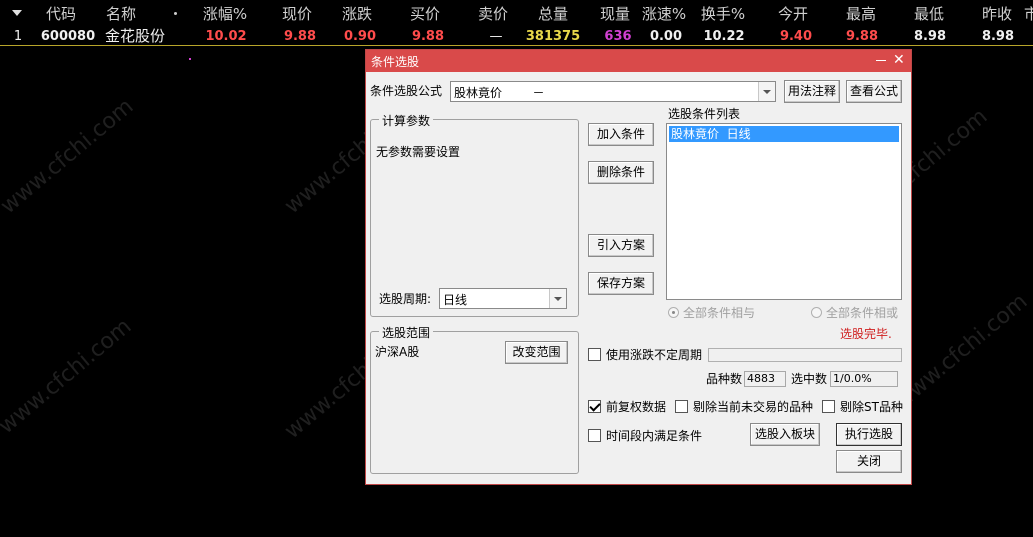 The image size is (1033, 537). I want to click on cell-speed: 0.00, so click(666, 36).